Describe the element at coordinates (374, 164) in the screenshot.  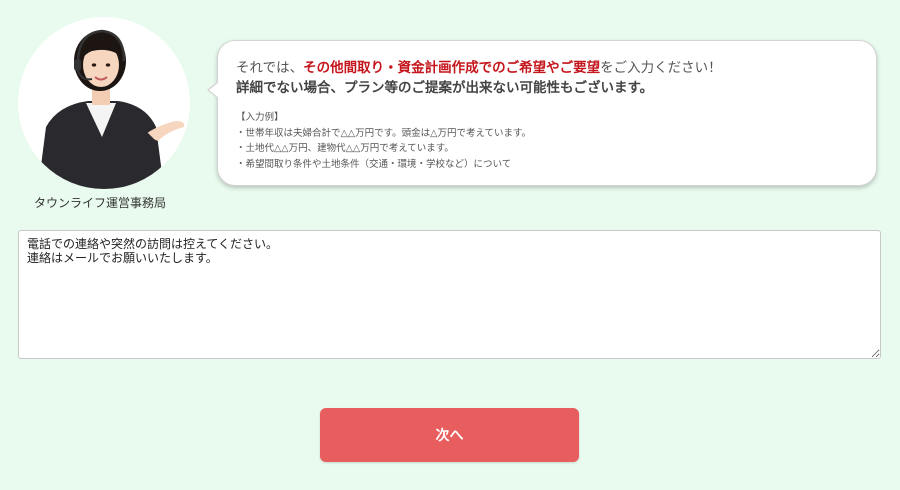
I see `example-item: ・希望間取り条件や土地条件（交通・環境・学校など）について` at that location.